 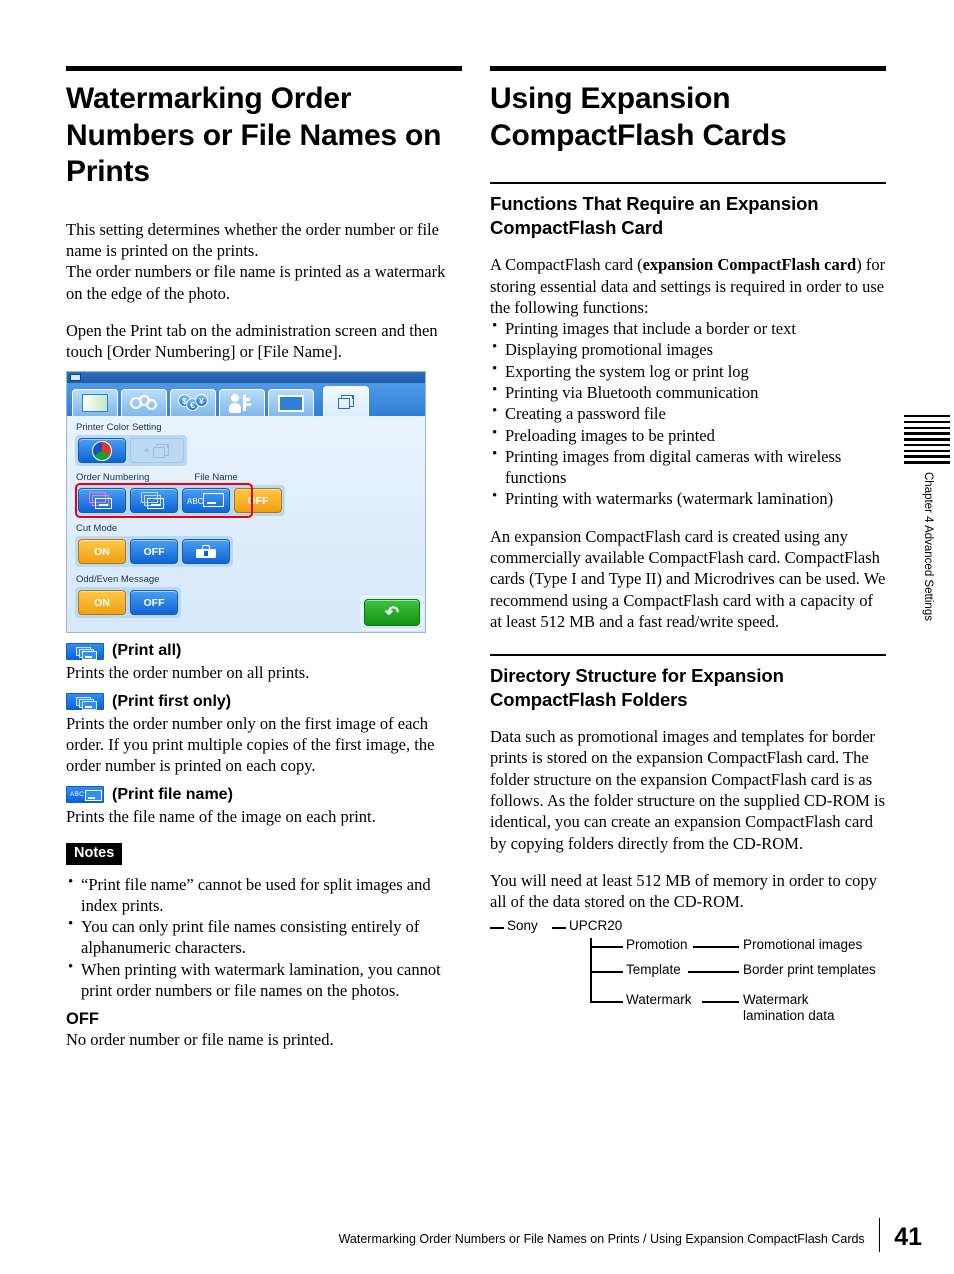 I want to click on page-number: 41, so click(x=908, y=1237).